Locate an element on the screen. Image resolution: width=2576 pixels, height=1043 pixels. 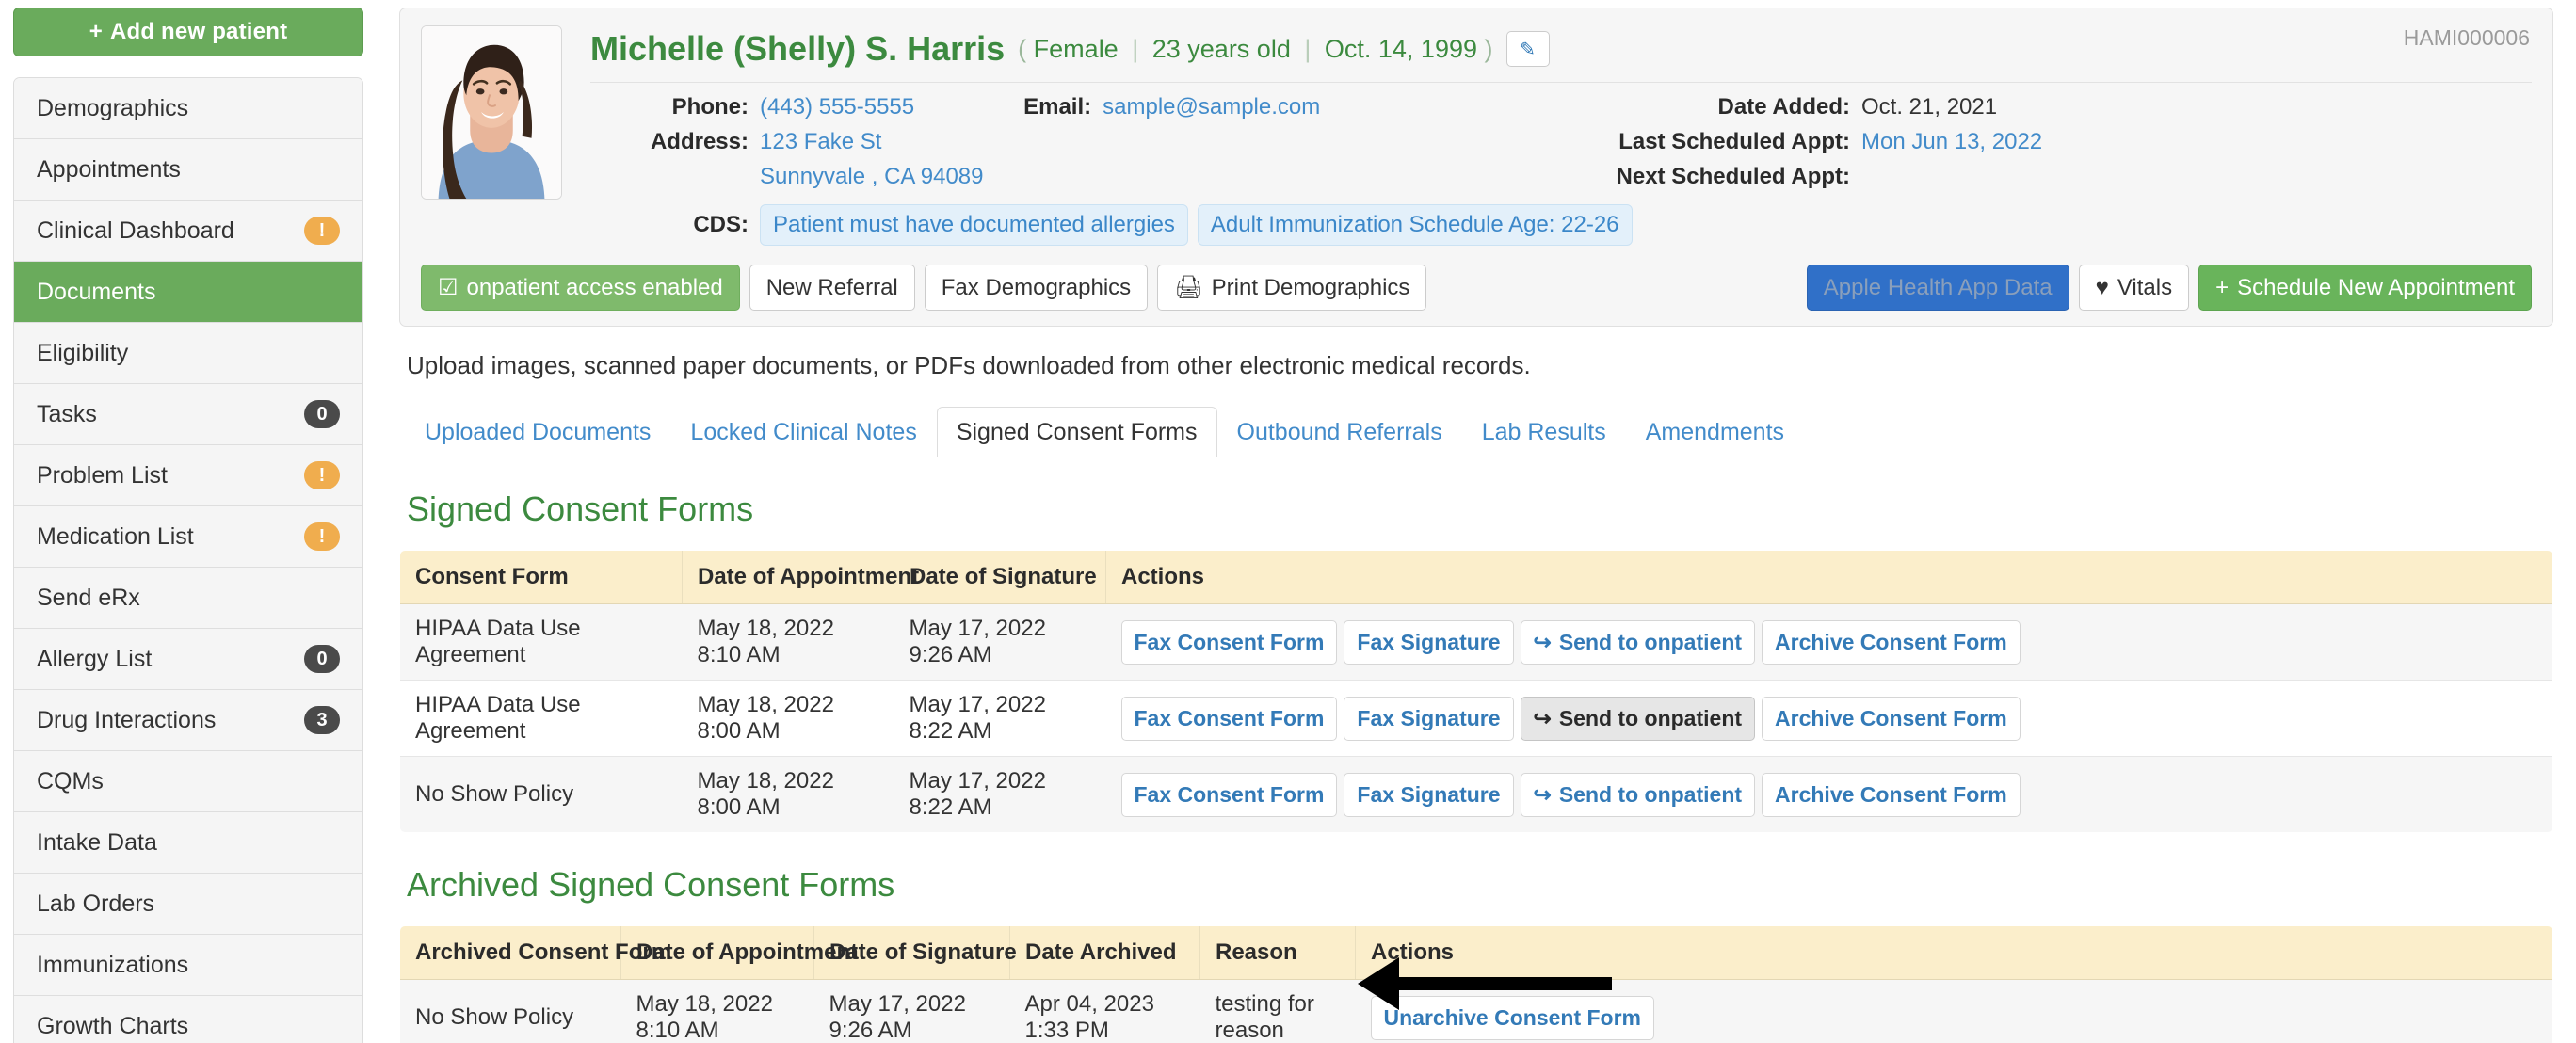
patient-email: sample@sample.com is located at coordinates (1211, 107).